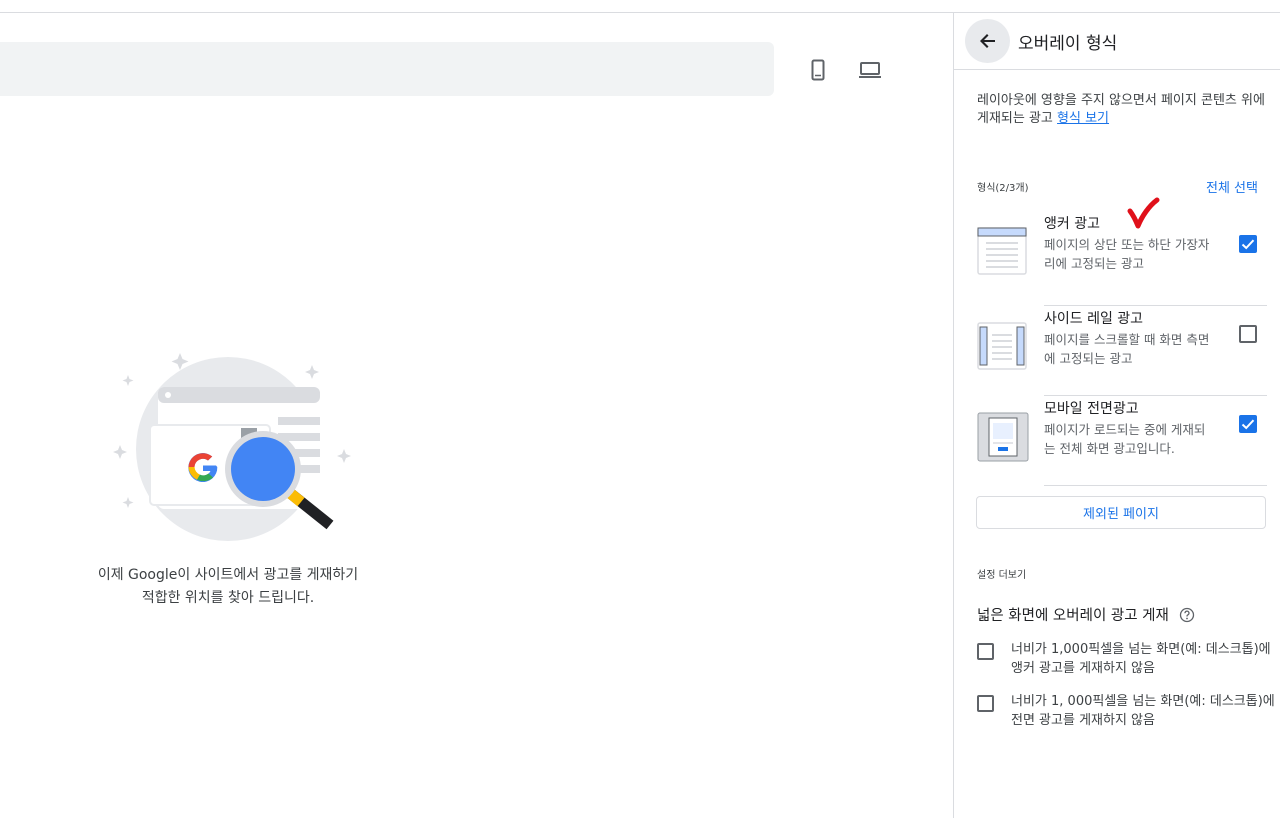 The width and height of the screenshot is (1280, 818). What do you see at coordinates (1003, 188) in the screenshot?
I see `formats-count-label: 형식(2/3개)` at bounding box center [1003, 188].